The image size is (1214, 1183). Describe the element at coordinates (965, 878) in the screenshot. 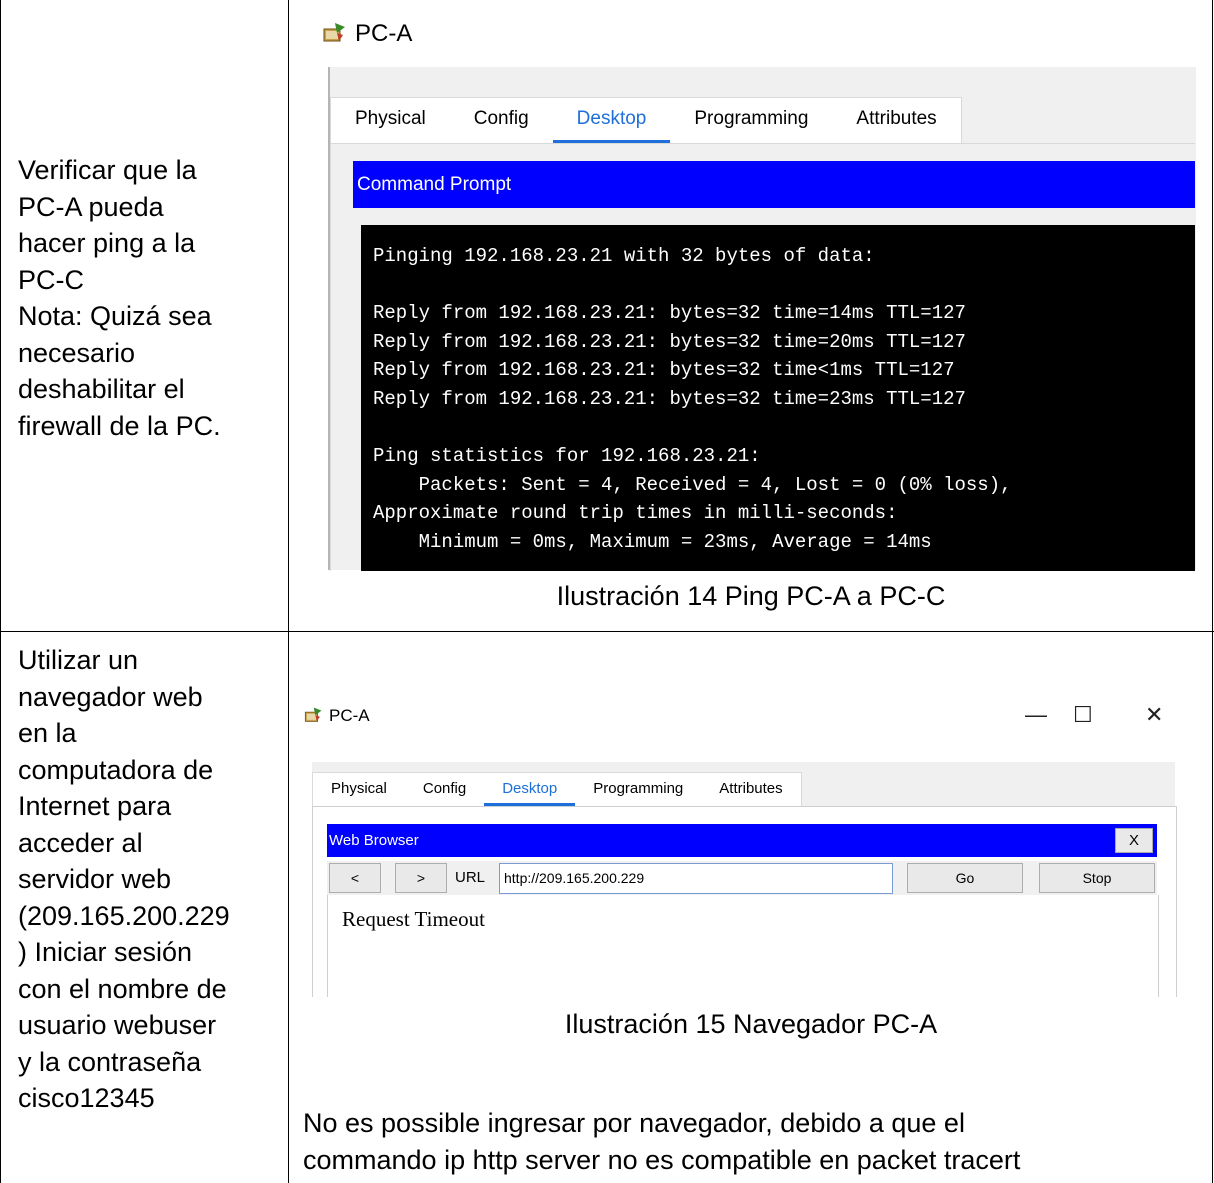

I see `go-button: Go` at that location.